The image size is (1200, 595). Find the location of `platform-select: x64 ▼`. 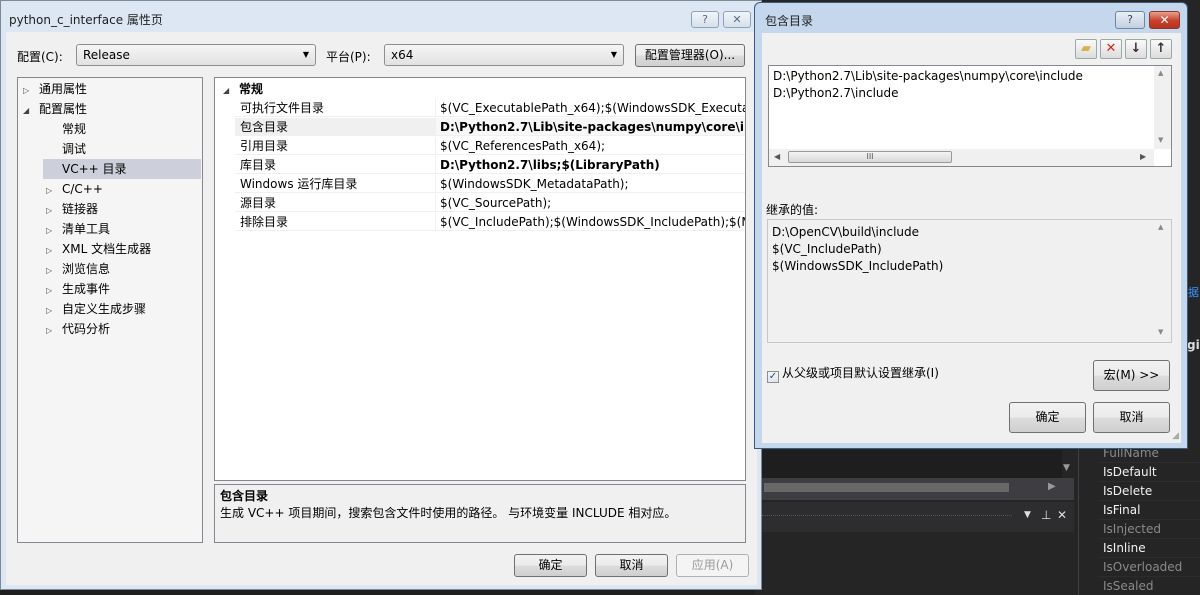

platform-select: x64 ▼ is located at coordinates (504, 55).